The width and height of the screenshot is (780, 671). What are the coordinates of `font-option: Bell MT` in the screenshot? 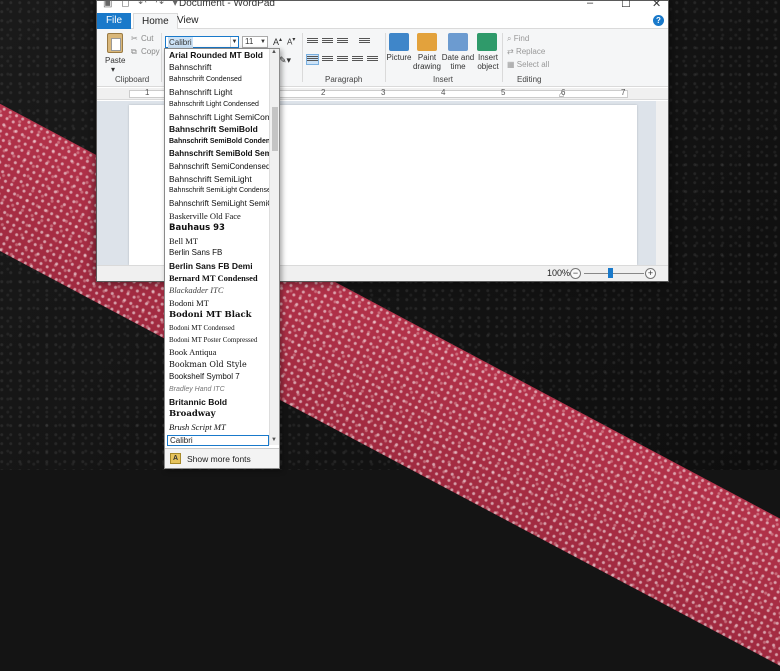 It's located at (222, 241).